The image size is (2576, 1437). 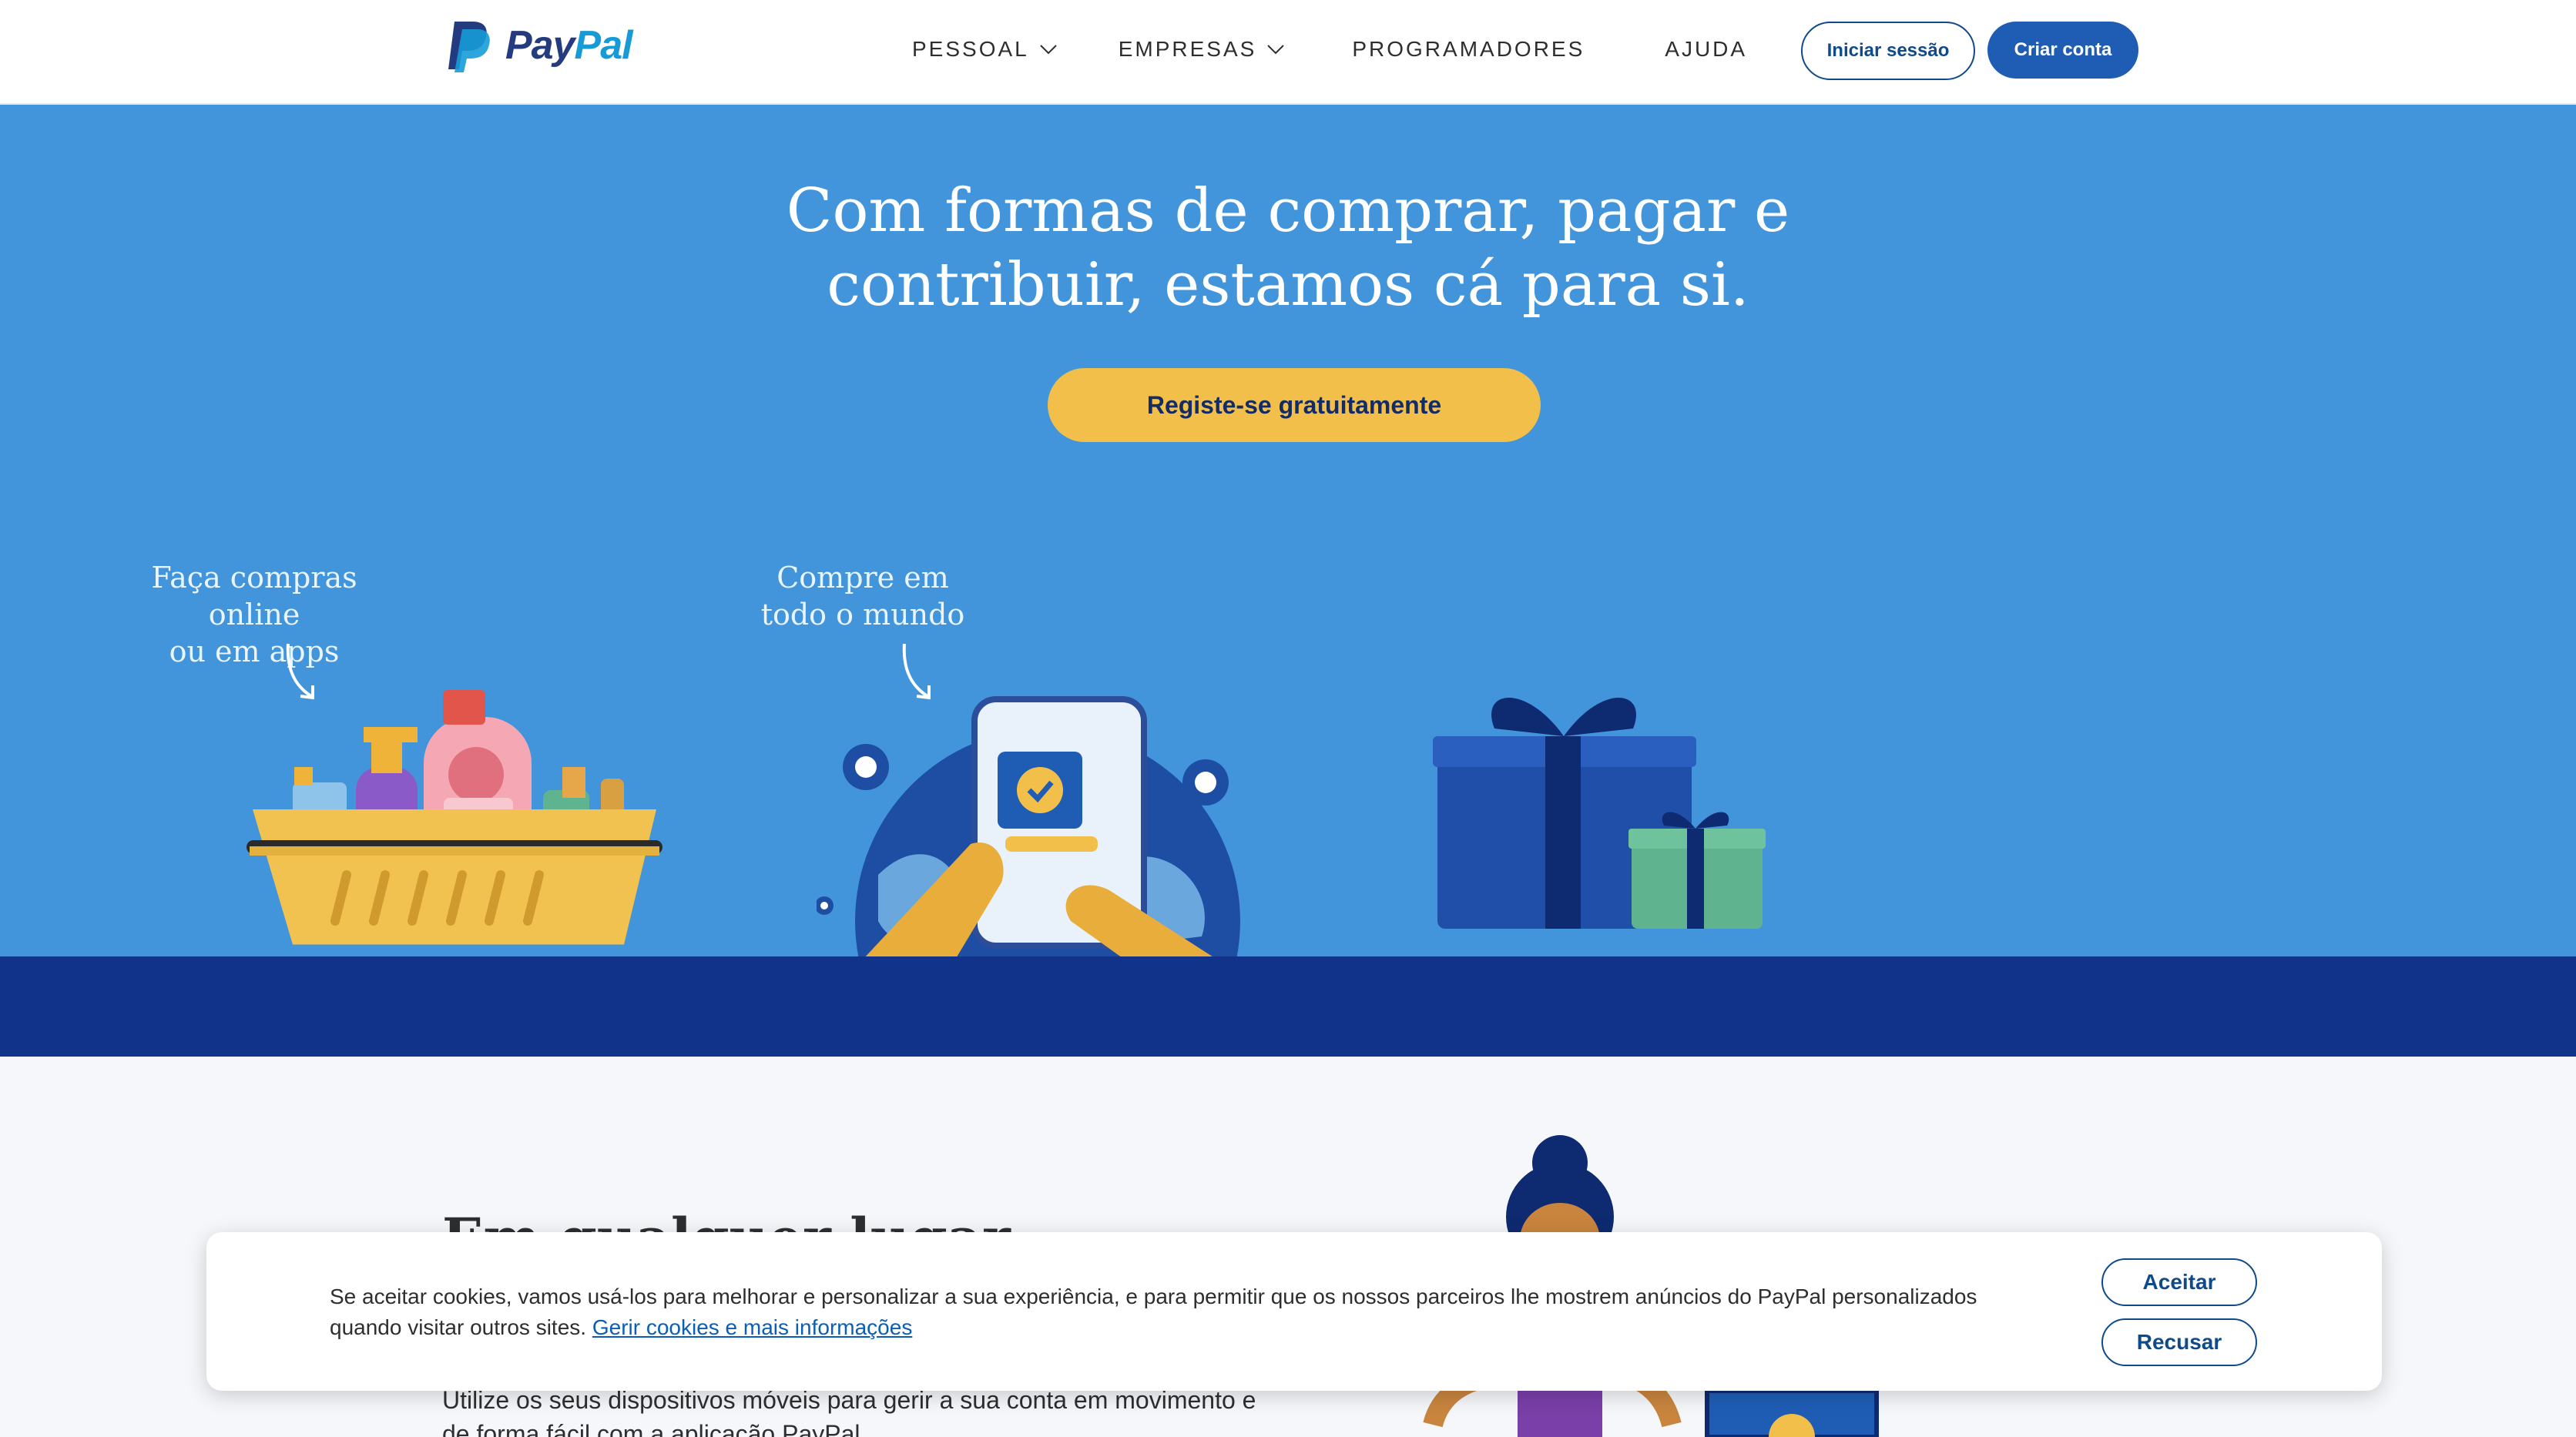 What do you see at coordinates (2179, 1282) in the screenshot?
I see `accept-cookies-button: Aceitar` at bounding box center [2179, 1282].